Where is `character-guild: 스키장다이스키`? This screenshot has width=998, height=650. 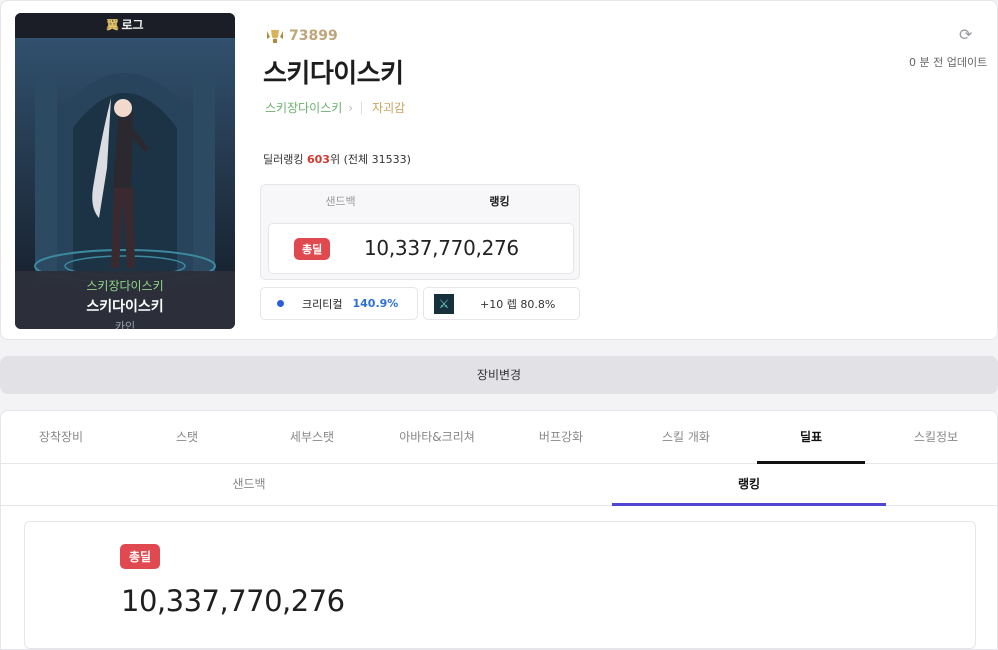 character-guild: 스키장다이스키 is located at coordinates (125, 286).